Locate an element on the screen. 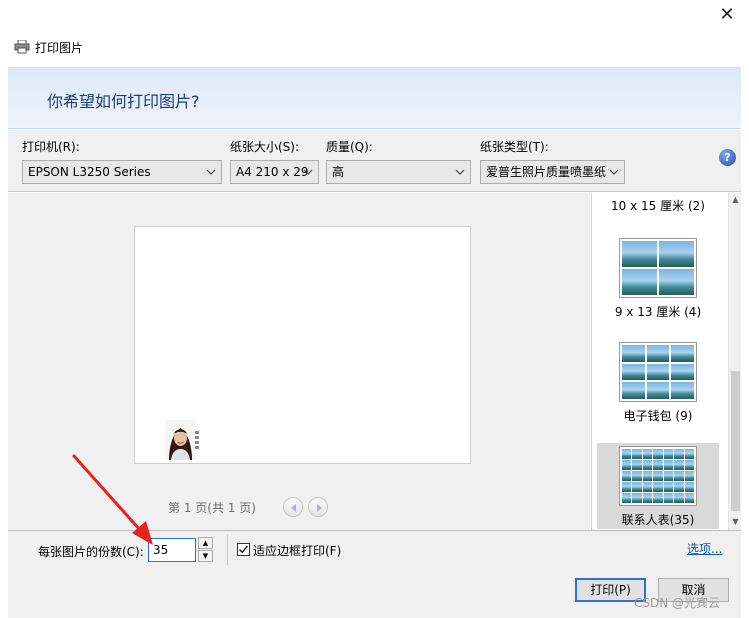  quality-select-value: 高 is located at coordinates (338, 172).